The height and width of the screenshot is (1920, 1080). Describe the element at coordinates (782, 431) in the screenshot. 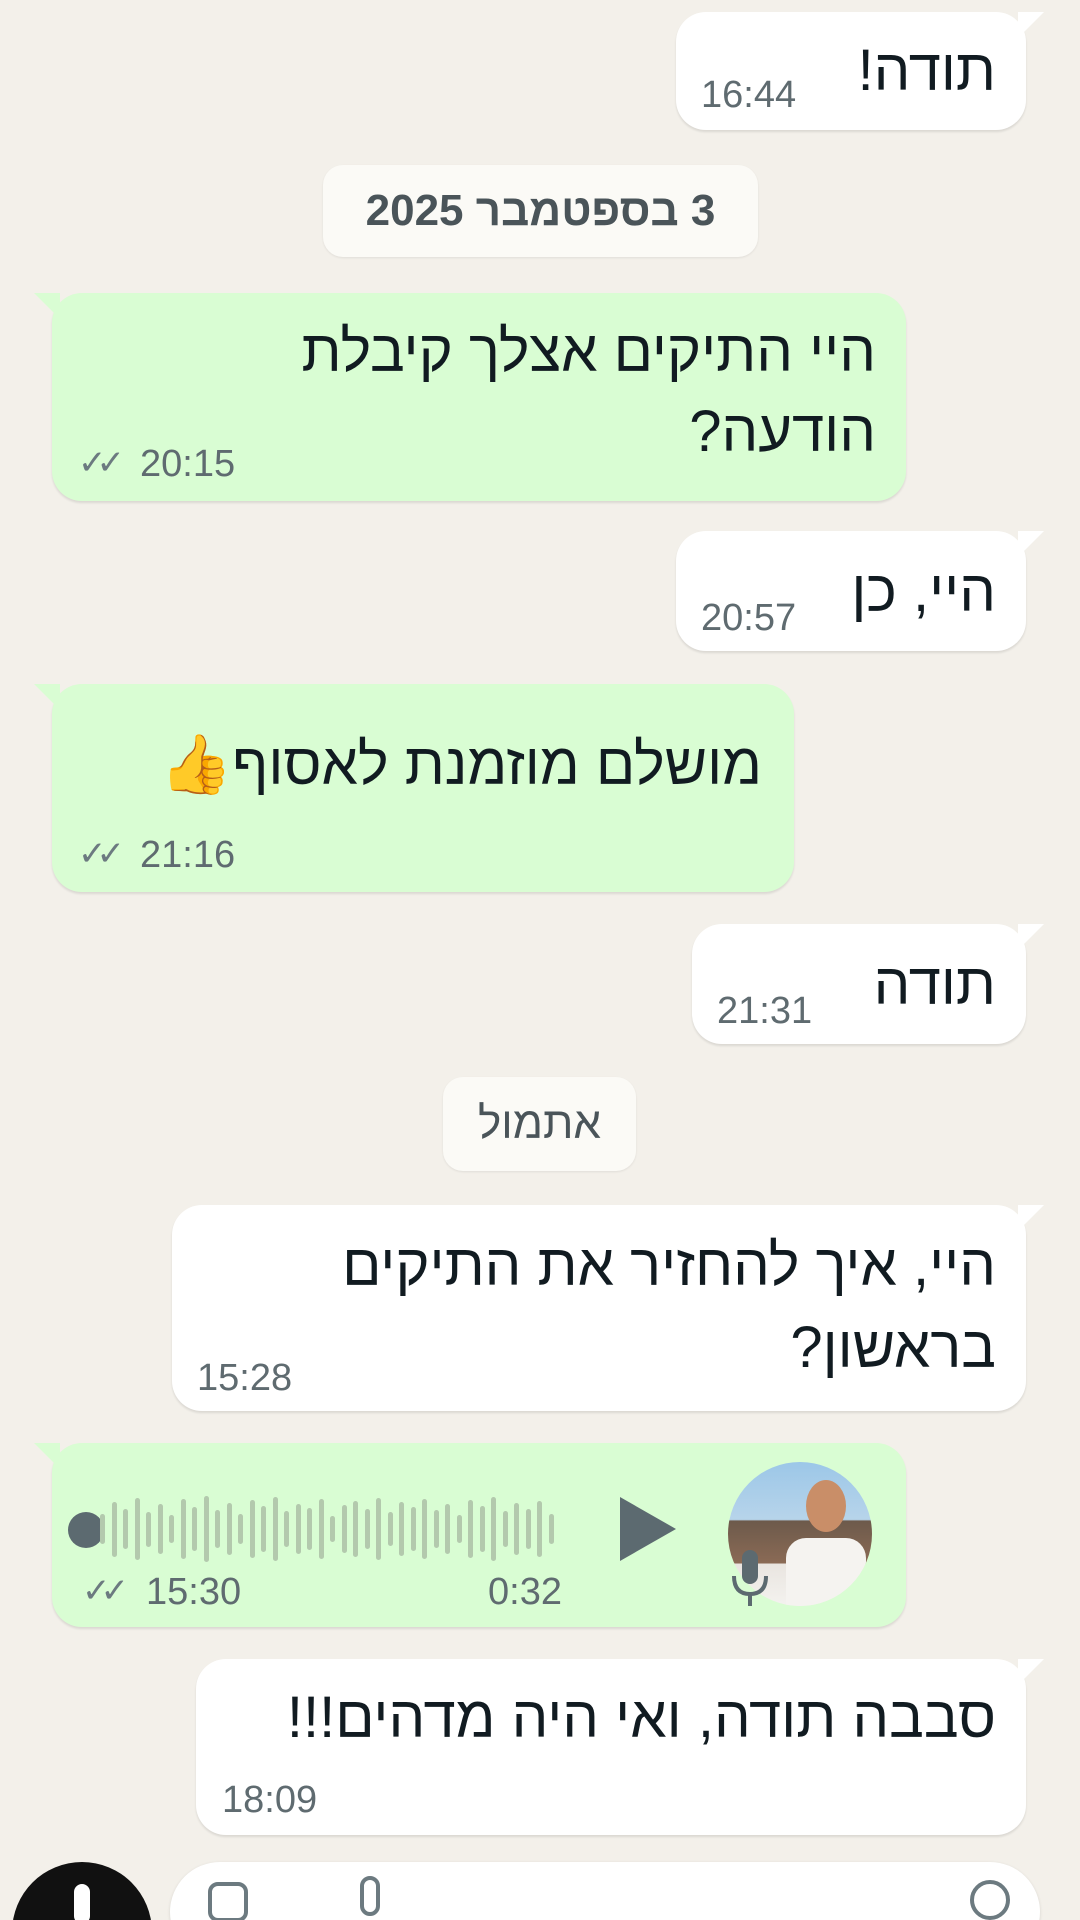

I see `message-text-line2: הודעה?` at that location.